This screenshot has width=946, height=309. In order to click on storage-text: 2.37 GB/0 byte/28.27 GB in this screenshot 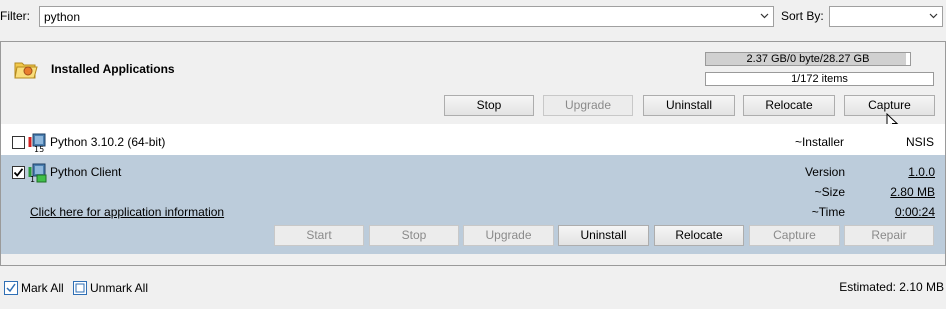, I will do `click(808, 59)`.